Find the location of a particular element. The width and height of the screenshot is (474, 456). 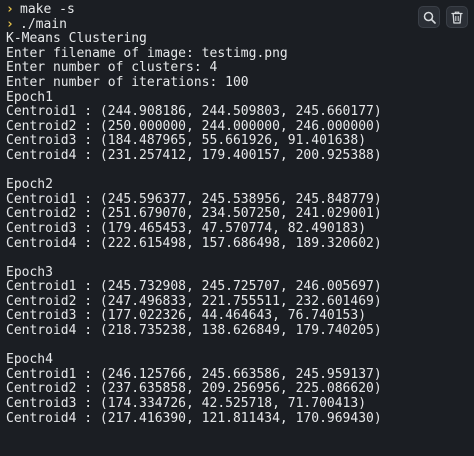

epoch-label: Epoch2 is located at coordinates (29, 185).